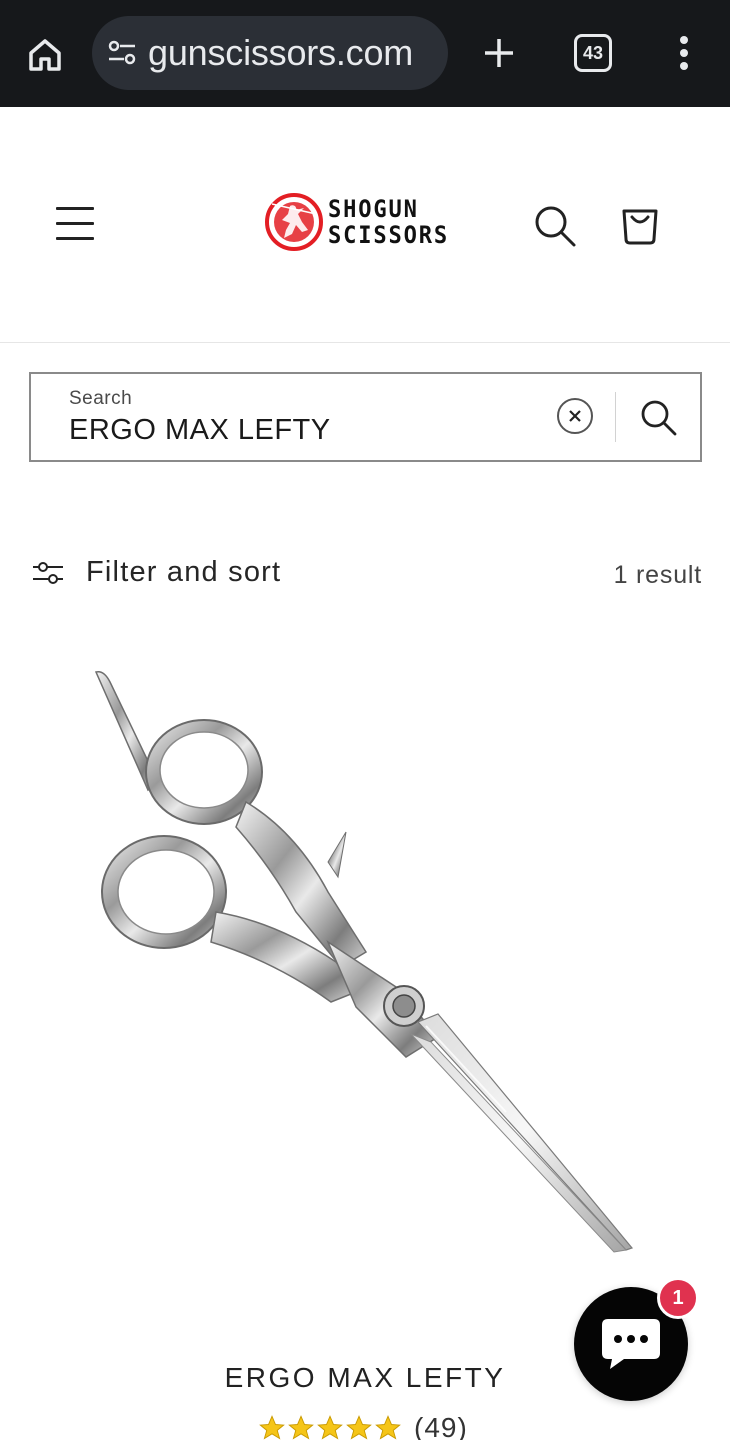 The height and width of the screenshot is (1440, 730). I want to click on rating-count: (49), so click(441, 1426).